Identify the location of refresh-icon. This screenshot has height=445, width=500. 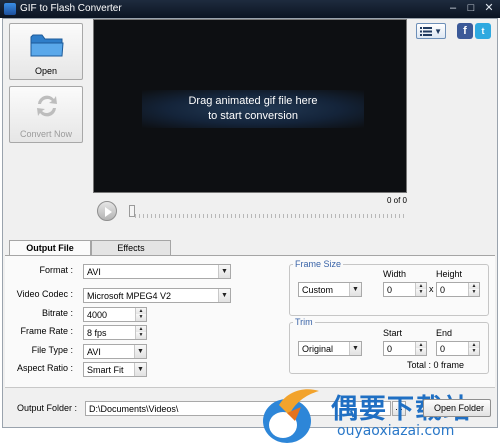
(47, 106).